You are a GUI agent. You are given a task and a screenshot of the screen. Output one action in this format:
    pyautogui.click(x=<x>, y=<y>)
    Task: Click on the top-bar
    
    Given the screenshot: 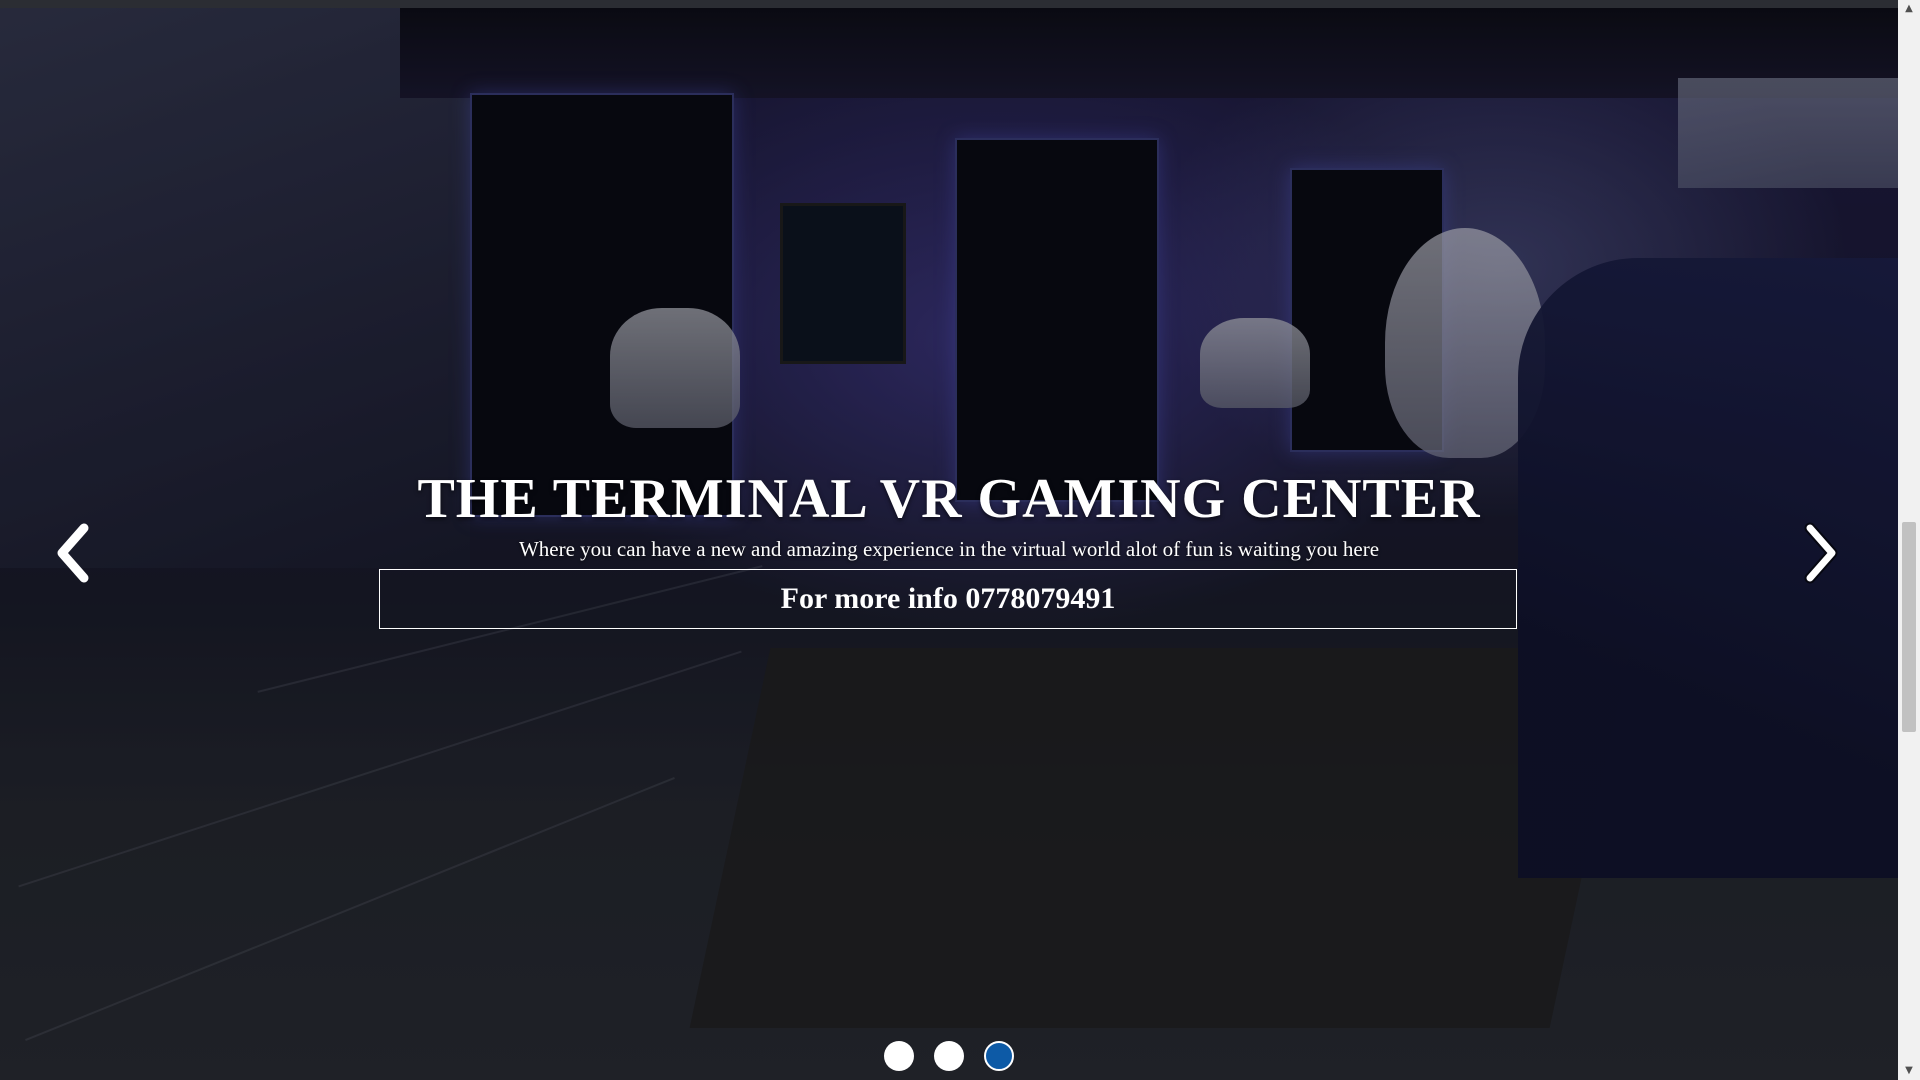 What is the action you would take?
    pyautogui.click(x=949, y=4)
    